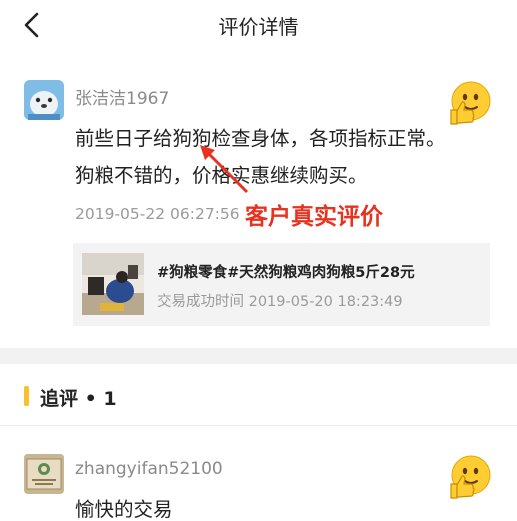 This screenshot has width=517, height=521. I want to click on thumbs-up-emoji-icon, so click(470, 477).